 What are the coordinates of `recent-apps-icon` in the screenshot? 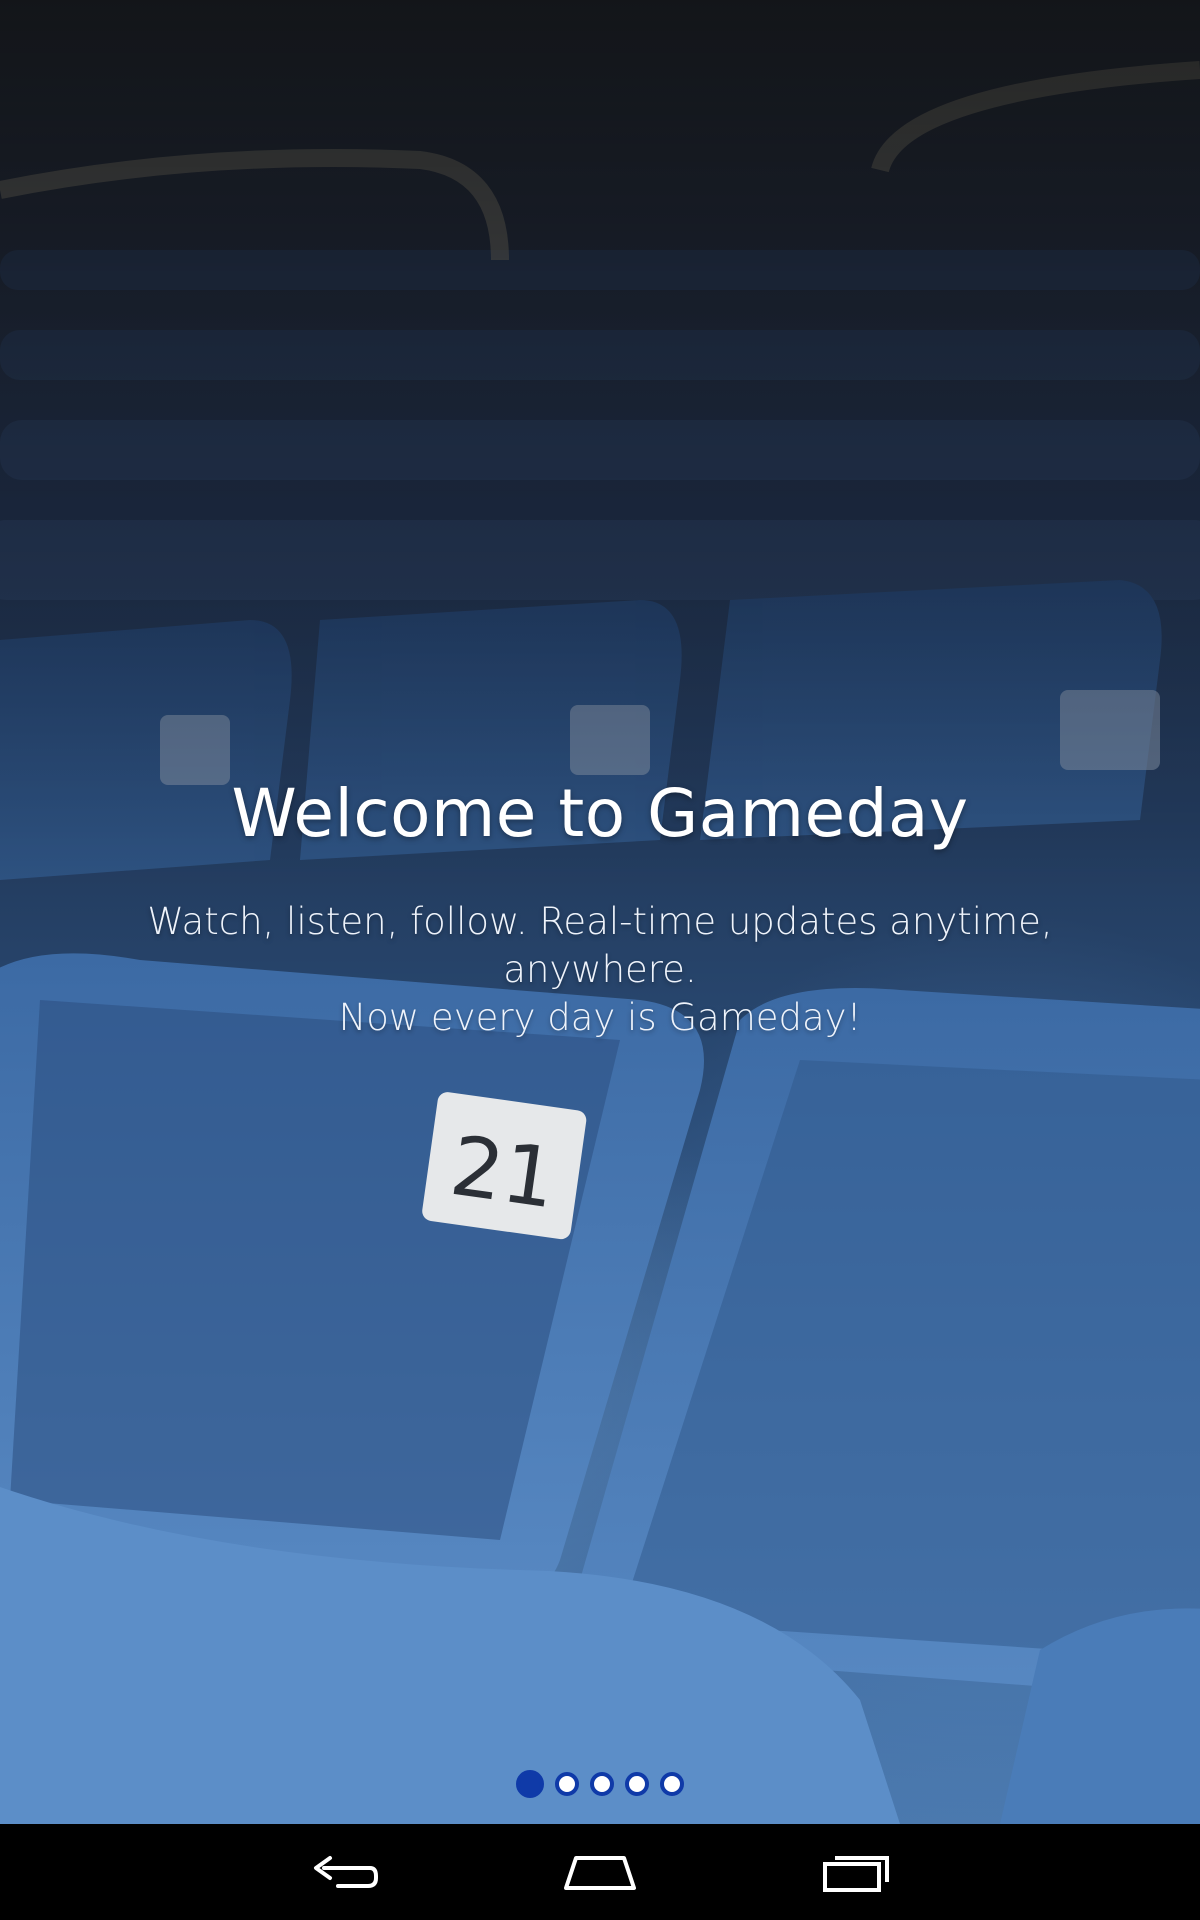 It's located at (856, 1874).